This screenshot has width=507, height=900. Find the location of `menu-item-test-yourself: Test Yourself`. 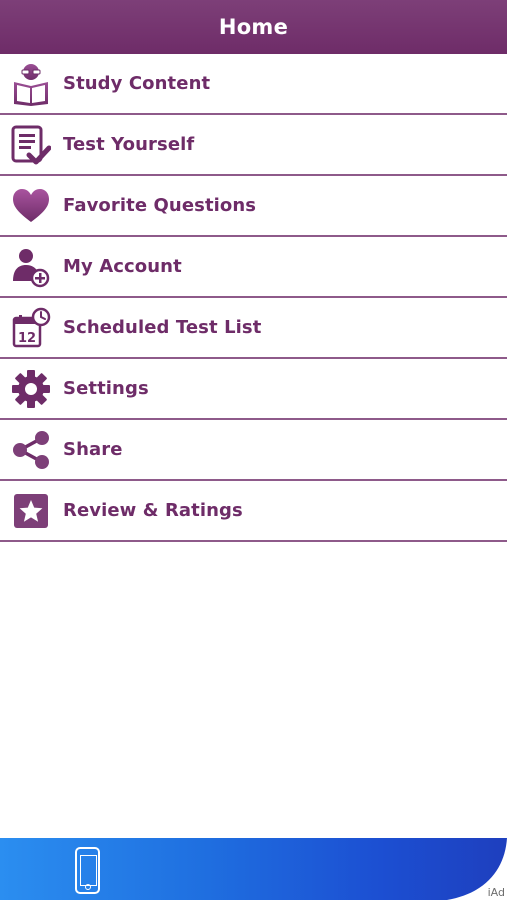

menu-item-test-yourself: Test Yourself is located at coordinates (253, 145).